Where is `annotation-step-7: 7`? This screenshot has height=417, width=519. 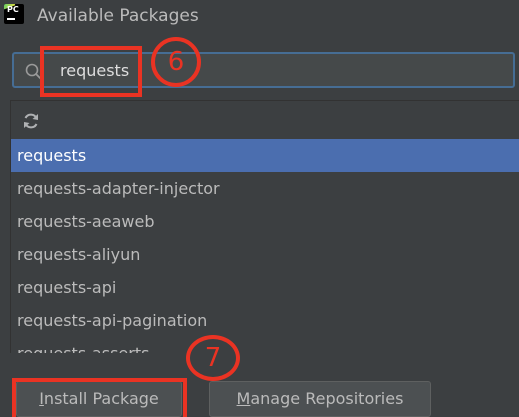 annotation-step-7: 7 is located at coordinates (213, 358).